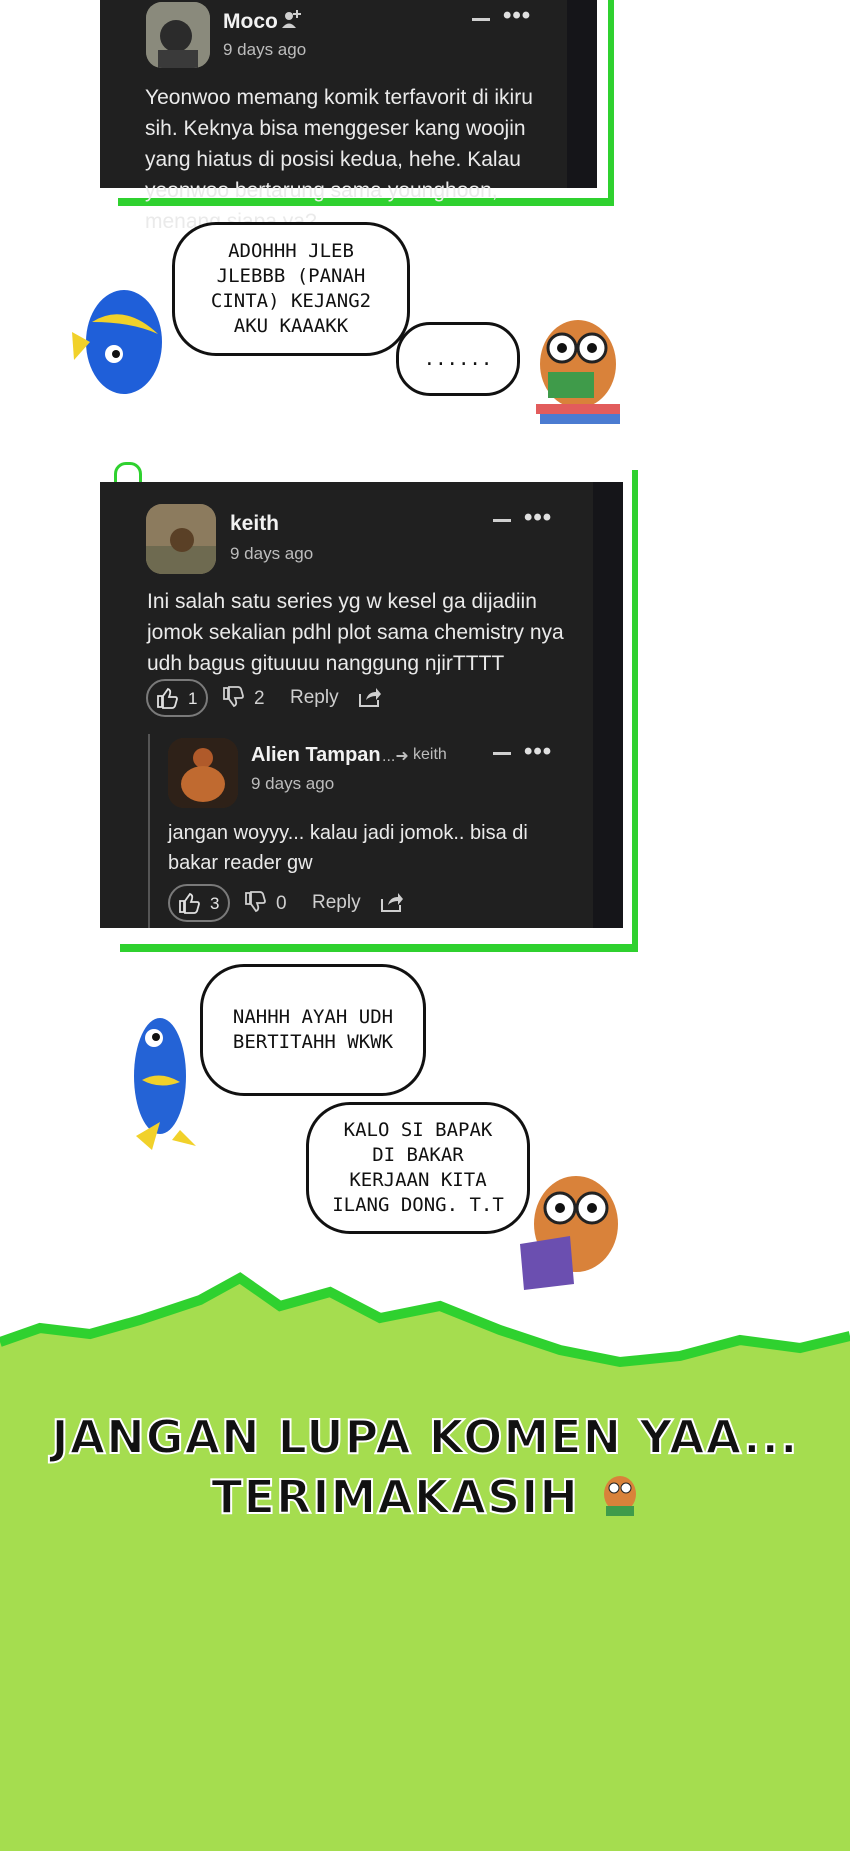 This screenshot has width=850, height=1851. I want to click on reply-arrow-icon: ...➜, so click(395, 756).